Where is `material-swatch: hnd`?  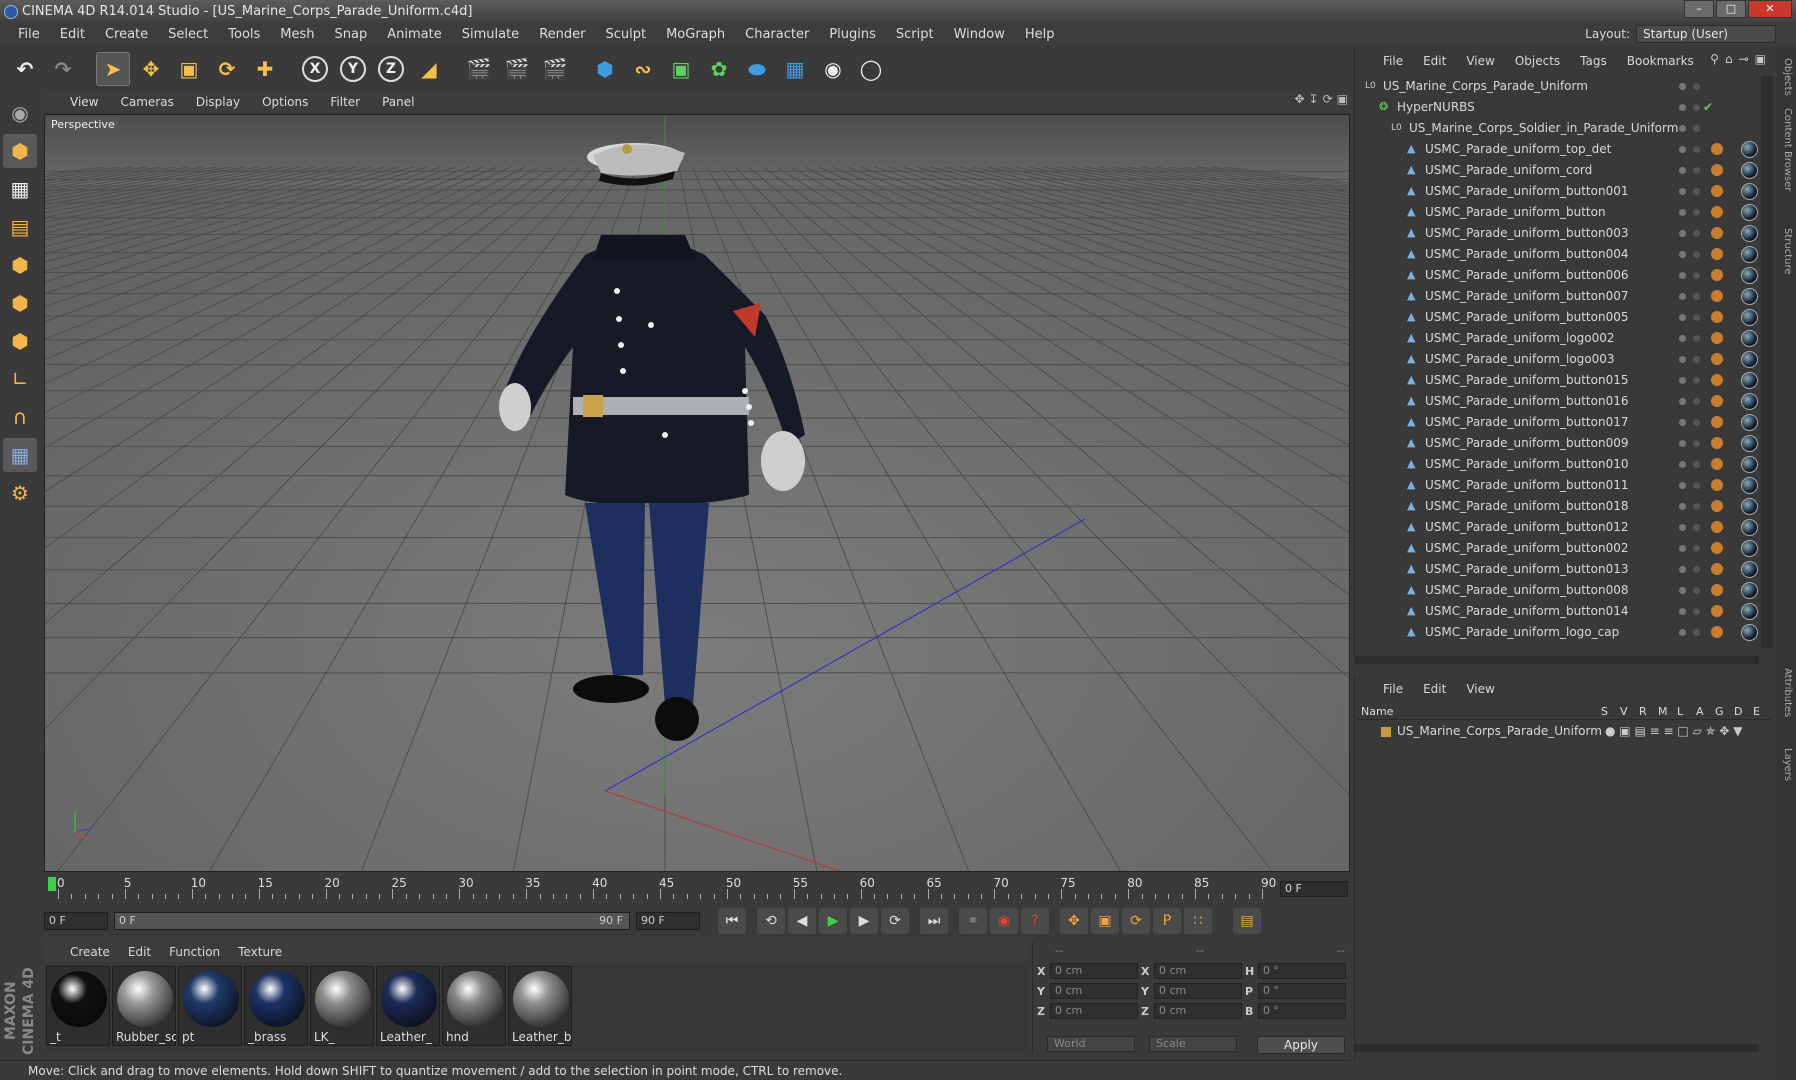 material-swatch: hnd is located at coordinates (474, 1006).